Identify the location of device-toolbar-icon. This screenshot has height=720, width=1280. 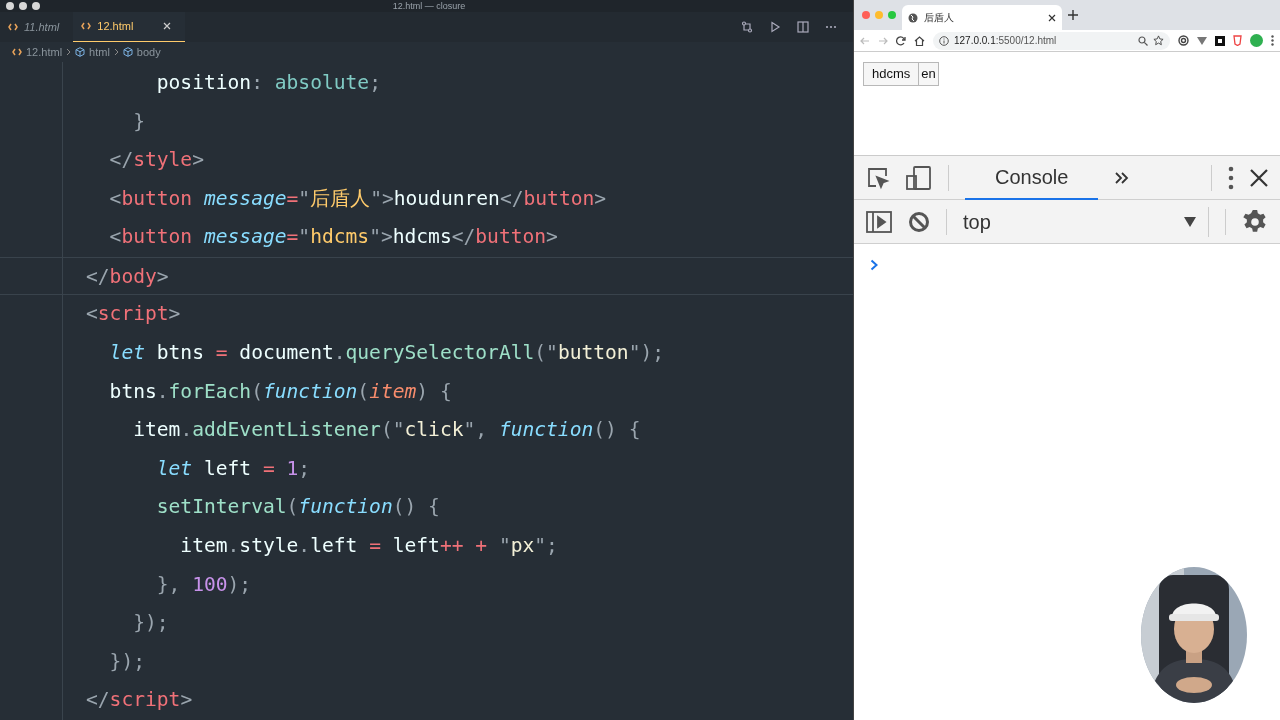
(919, 177).